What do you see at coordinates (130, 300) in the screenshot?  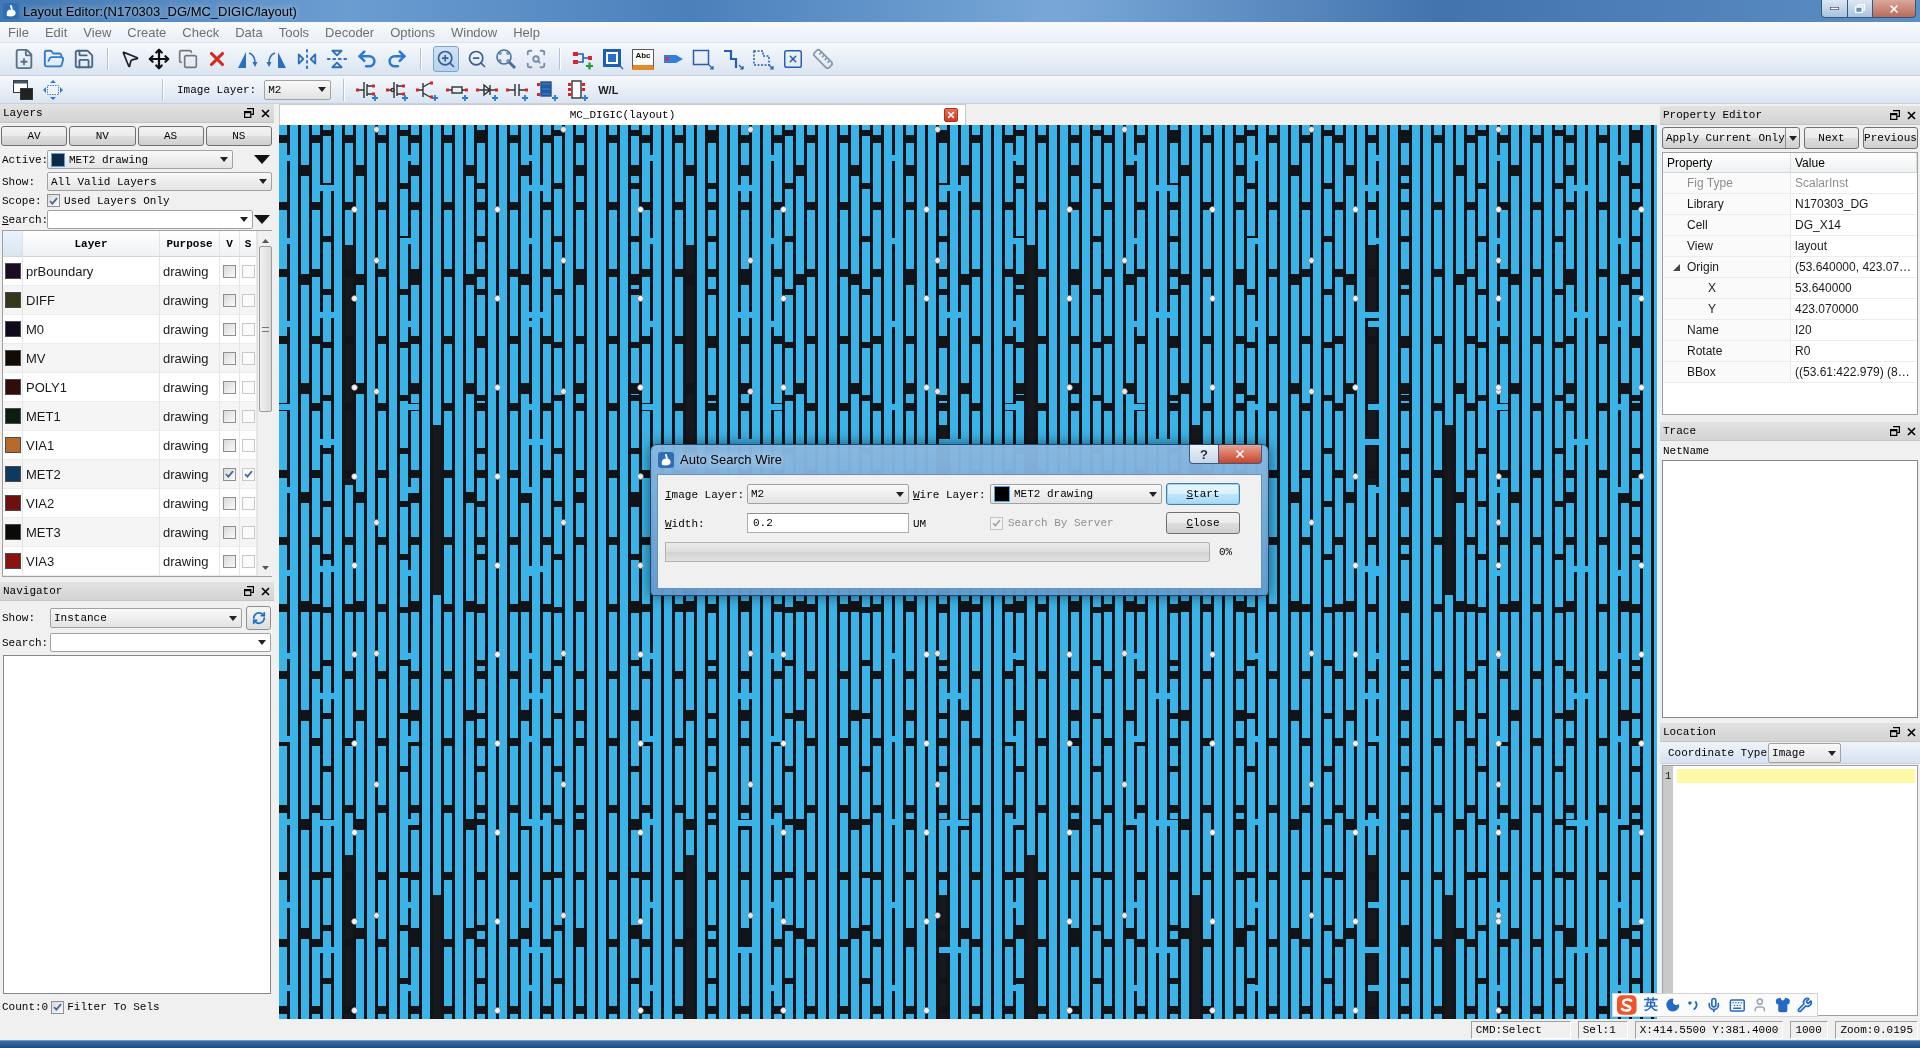 I see `layer-row: DIFF drawing` at bounding box center [130, 300].